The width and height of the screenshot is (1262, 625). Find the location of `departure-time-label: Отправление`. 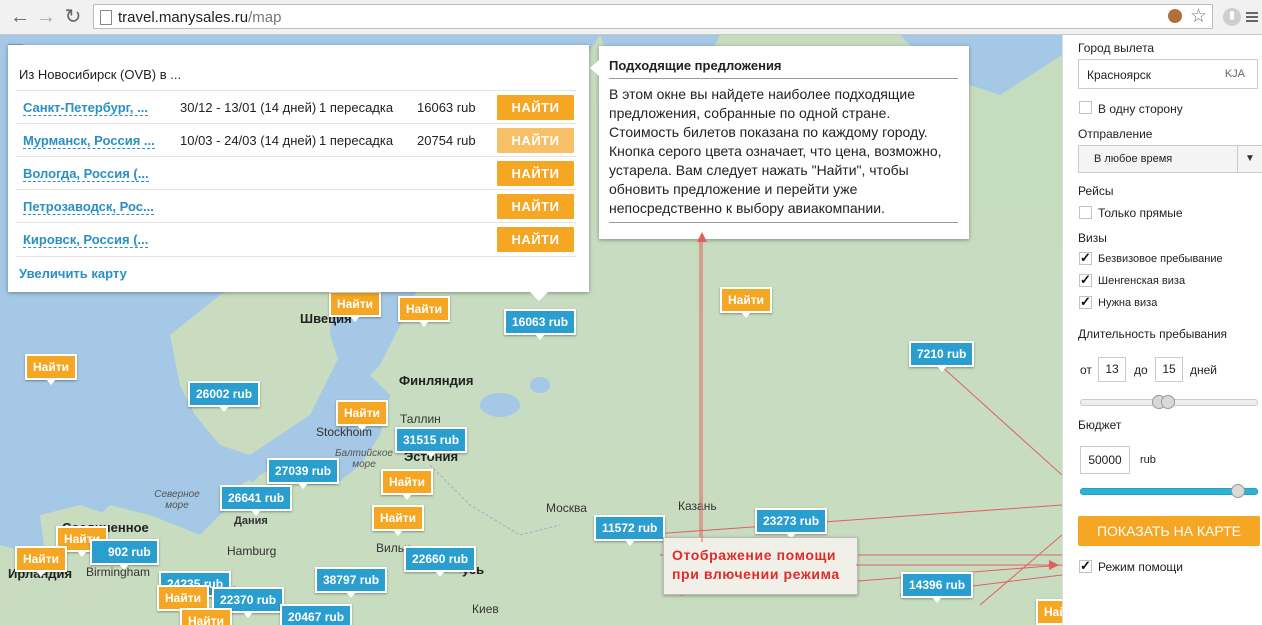

departure-time-label: Отправление is located at coordinates (1115, 134).